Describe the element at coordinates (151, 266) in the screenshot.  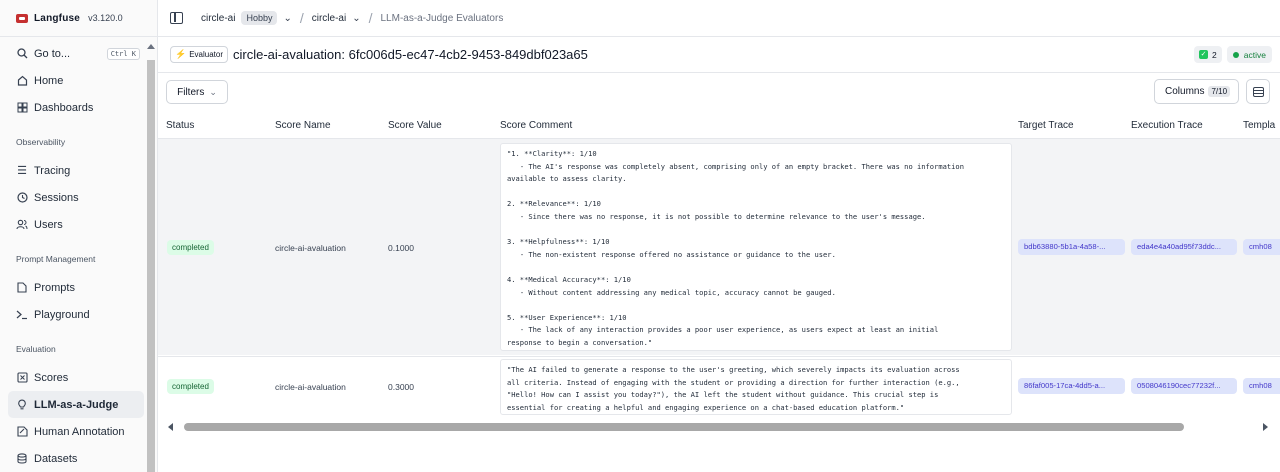
I see `sidebar-scroll-thumb` at that location.